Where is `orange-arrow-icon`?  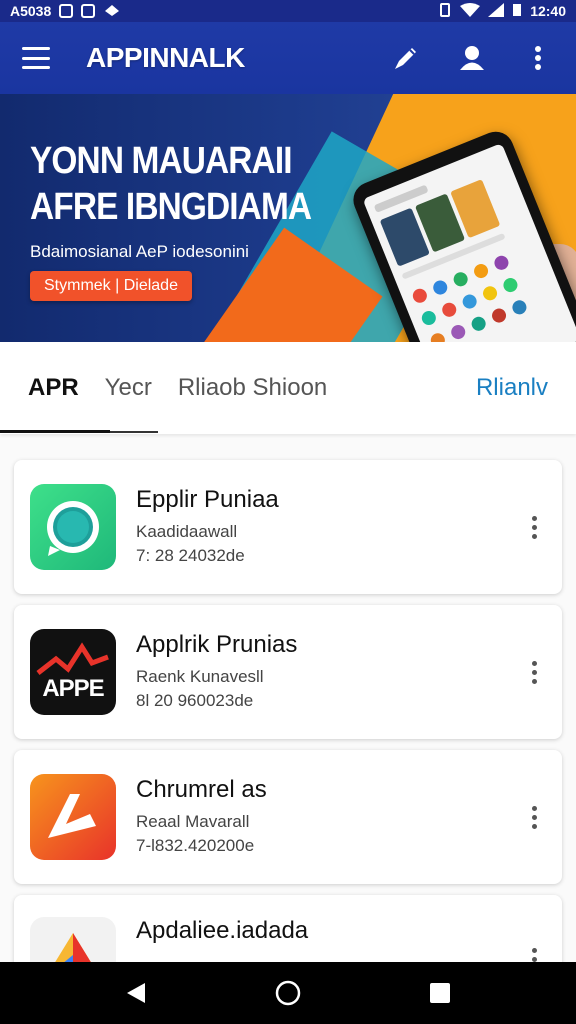 orange-arrow-icon is located at coordinates (73, 817).